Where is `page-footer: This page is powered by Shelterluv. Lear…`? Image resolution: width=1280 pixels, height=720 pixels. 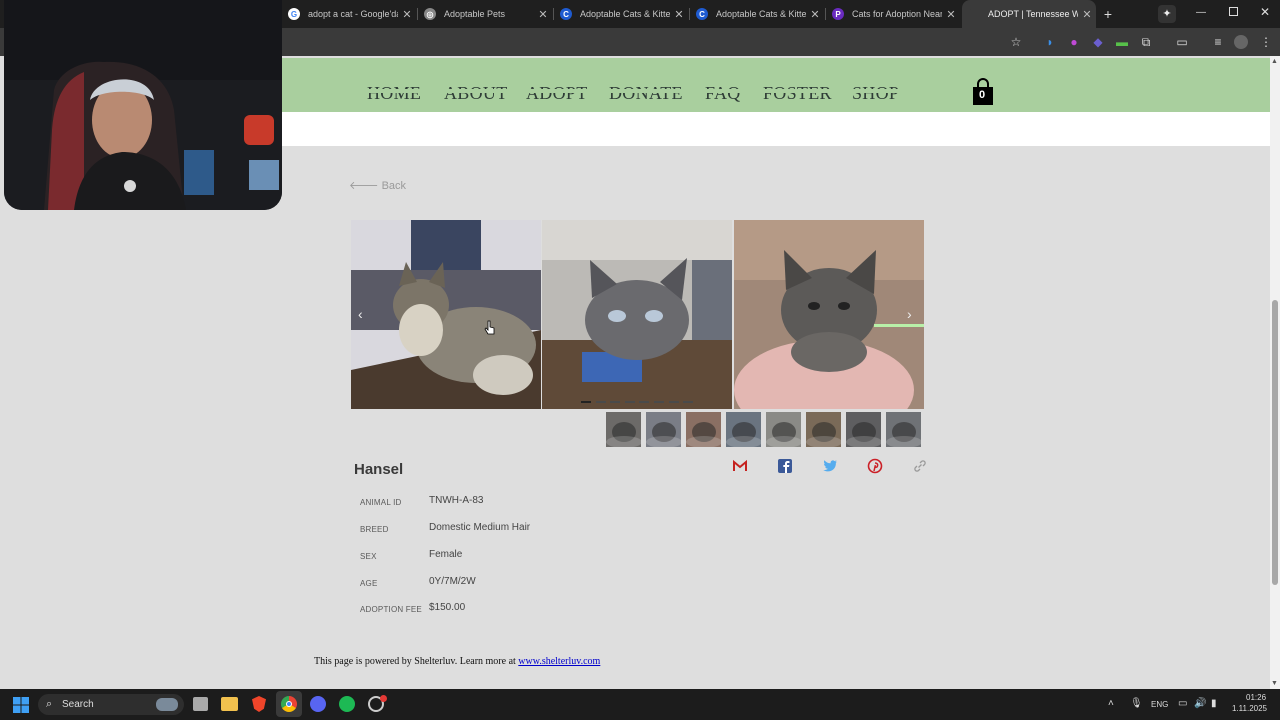
page-footer: This page is powered by Shelterluv. Lear… is located at coordinates (457, 661).